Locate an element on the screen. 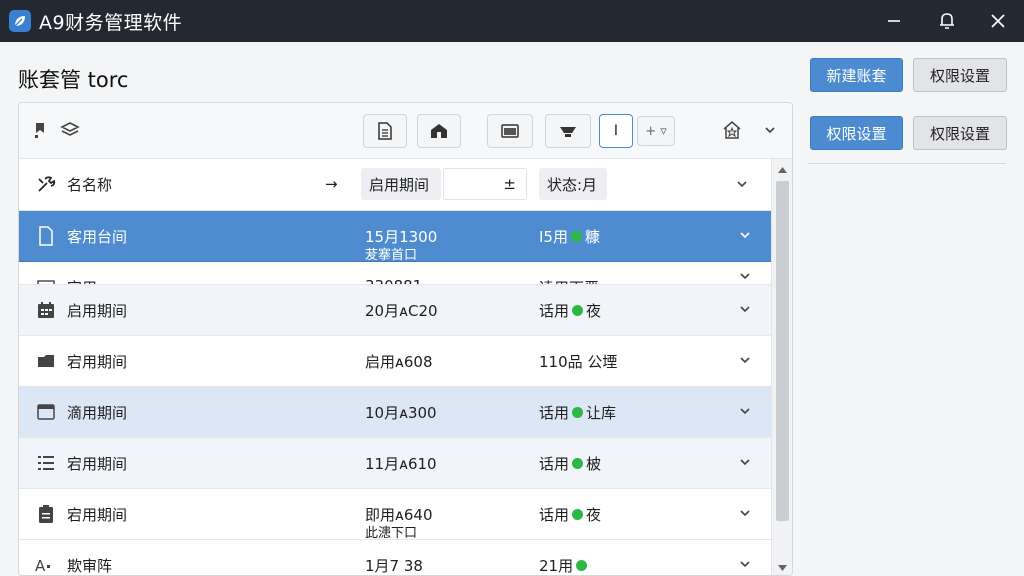 Image resolution: width=1024 pixels, height=576 pixels. row-status: 110品 公堙 is located at coordinates (578, 361).